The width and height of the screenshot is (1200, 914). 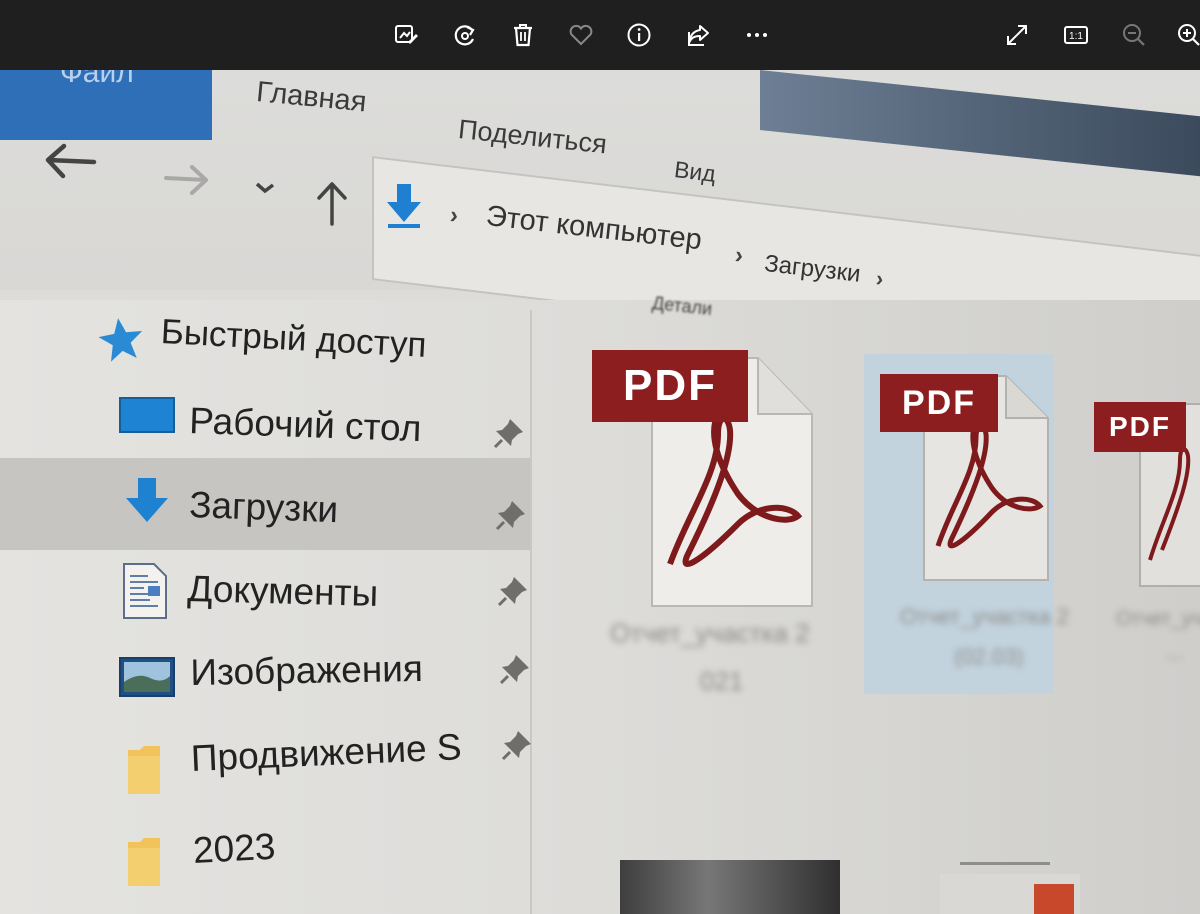 What do you see at coordinates (263, 507) in the screenshot?
I see `sidebar-item-label: Загрузки` at bounding box center [263, 507].